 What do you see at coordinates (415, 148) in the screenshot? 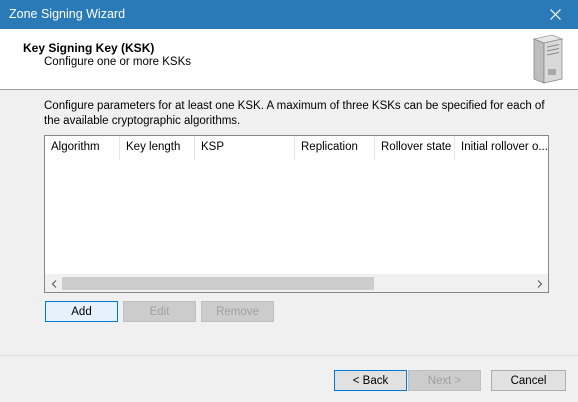
I see `column-header-rollover-state: Rollover state` at bounding box center [415, 148].